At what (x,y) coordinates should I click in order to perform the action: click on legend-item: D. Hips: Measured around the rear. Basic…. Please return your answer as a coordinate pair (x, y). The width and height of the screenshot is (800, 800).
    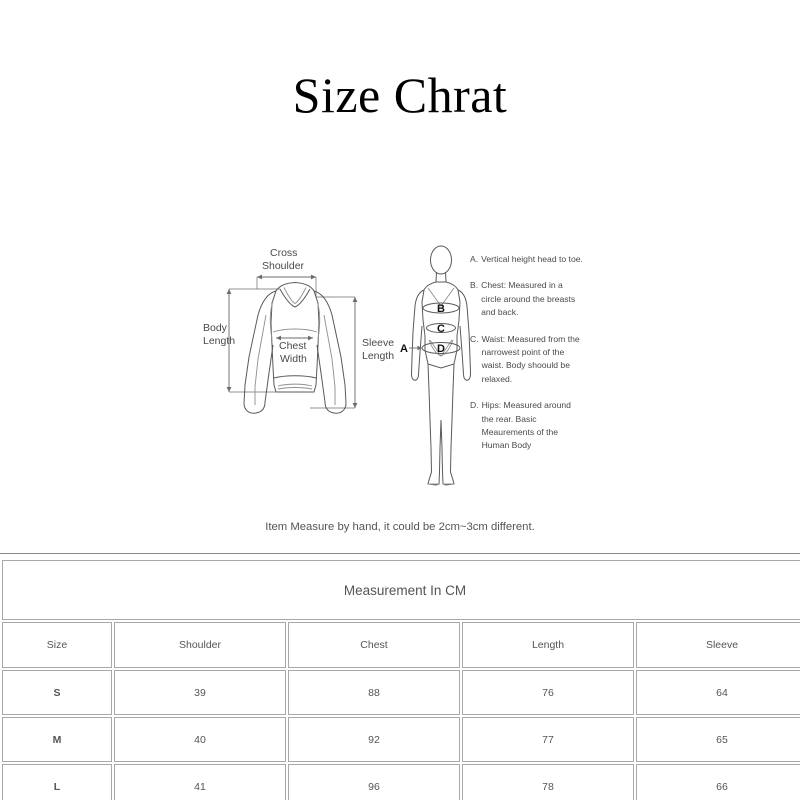
    Looking at the image, I should click on (527, 426).